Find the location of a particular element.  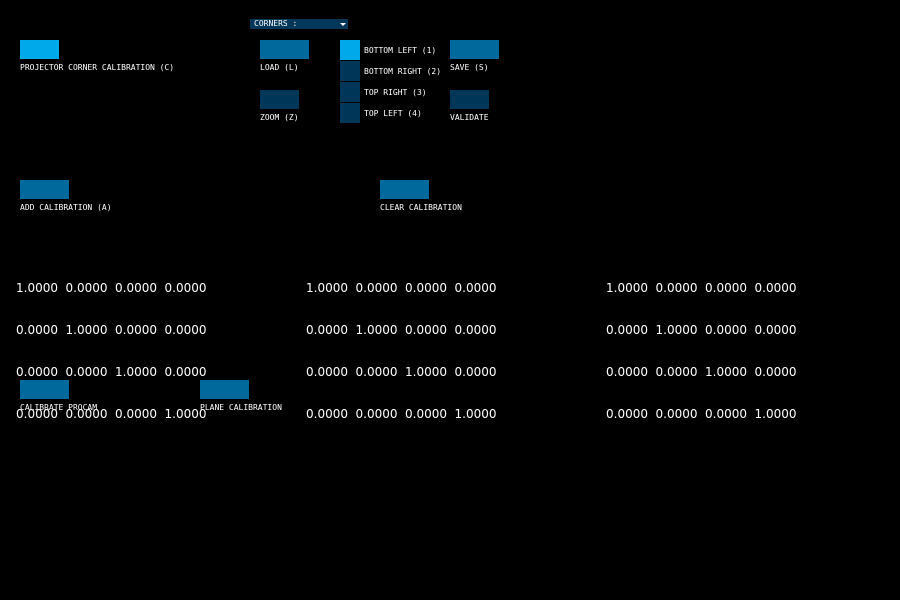

validate-button is located at coordinates (469, 99).